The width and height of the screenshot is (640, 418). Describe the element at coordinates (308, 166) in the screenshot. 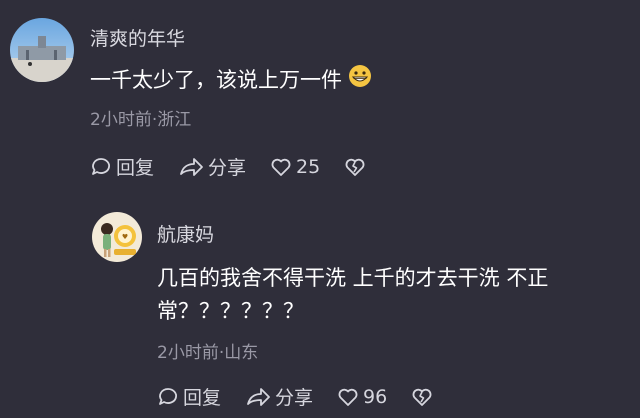

I see `like-count: 25` at that location.